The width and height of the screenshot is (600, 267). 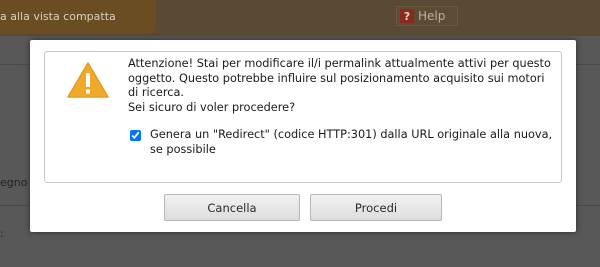 What do you see at coordinates (232, 207) in the screenshot?
I see `cancel-button: Cancella` at bounding box center [232, 207].